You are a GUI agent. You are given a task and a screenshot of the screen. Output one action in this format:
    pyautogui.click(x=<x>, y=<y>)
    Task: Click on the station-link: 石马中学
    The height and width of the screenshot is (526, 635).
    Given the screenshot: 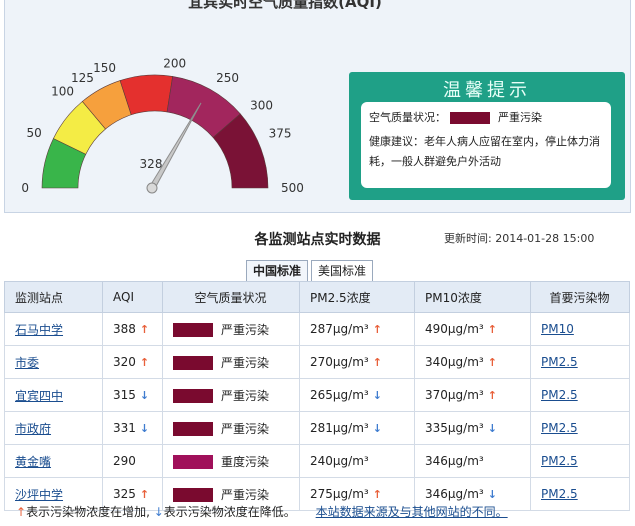 What is the action you would take?
    pyautogui.click(x=39, y=330)
    